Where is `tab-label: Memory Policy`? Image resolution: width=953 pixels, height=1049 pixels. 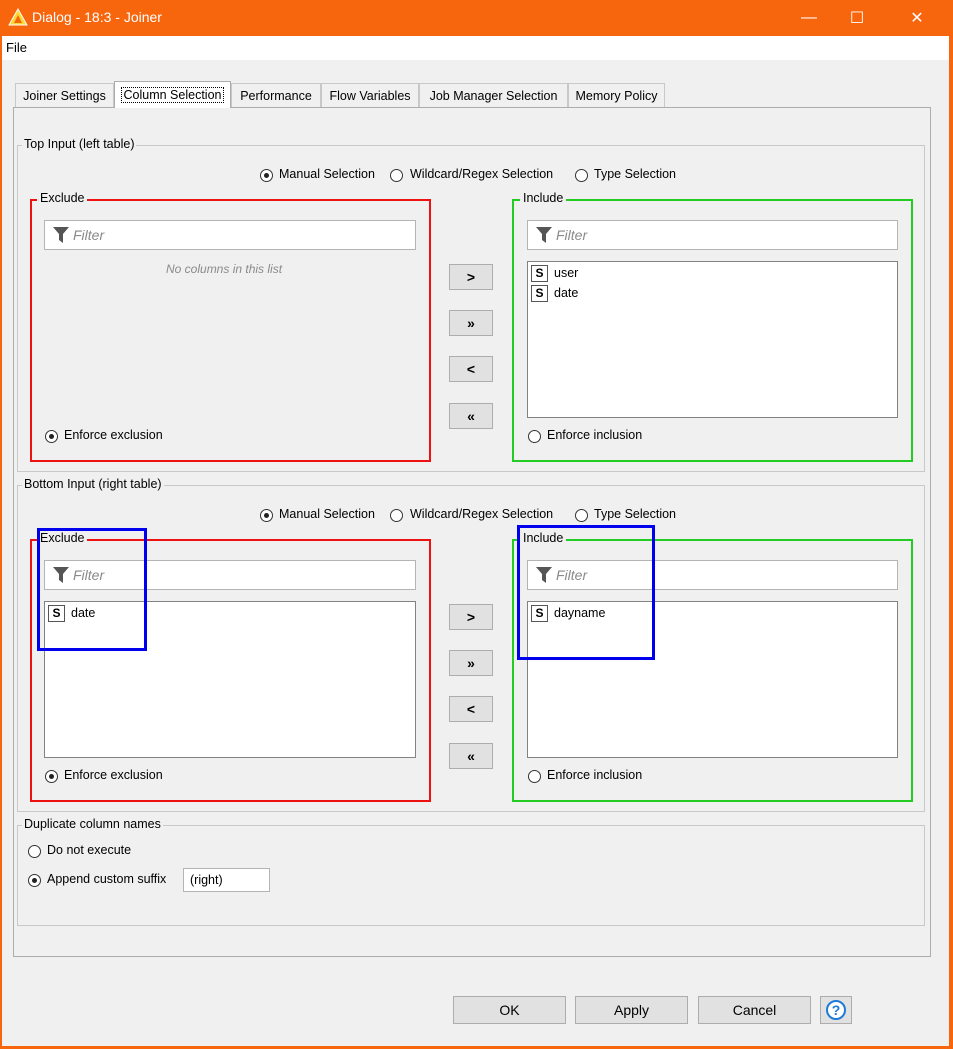 tab-label: Memory Policy is located at coordinates (616, 95).